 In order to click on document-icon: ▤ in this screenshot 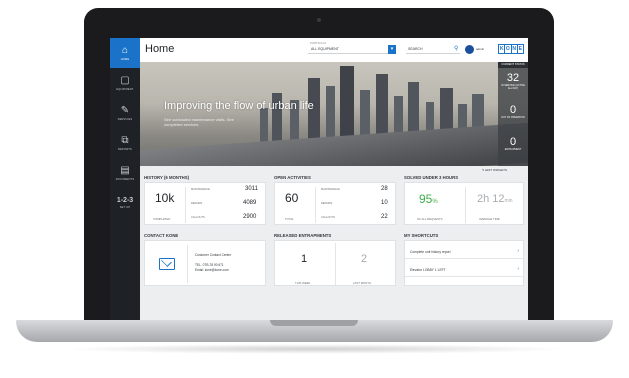, I will do `click(125, 170)`.